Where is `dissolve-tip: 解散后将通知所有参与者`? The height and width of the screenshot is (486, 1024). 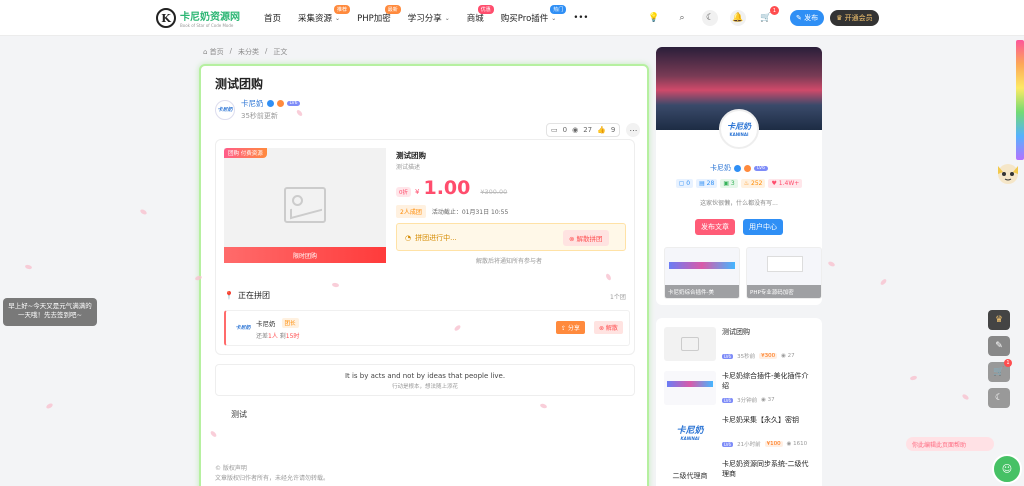 dissolve-tip: 解散后将通知所有参与者 is located at coordinates (509, 261).